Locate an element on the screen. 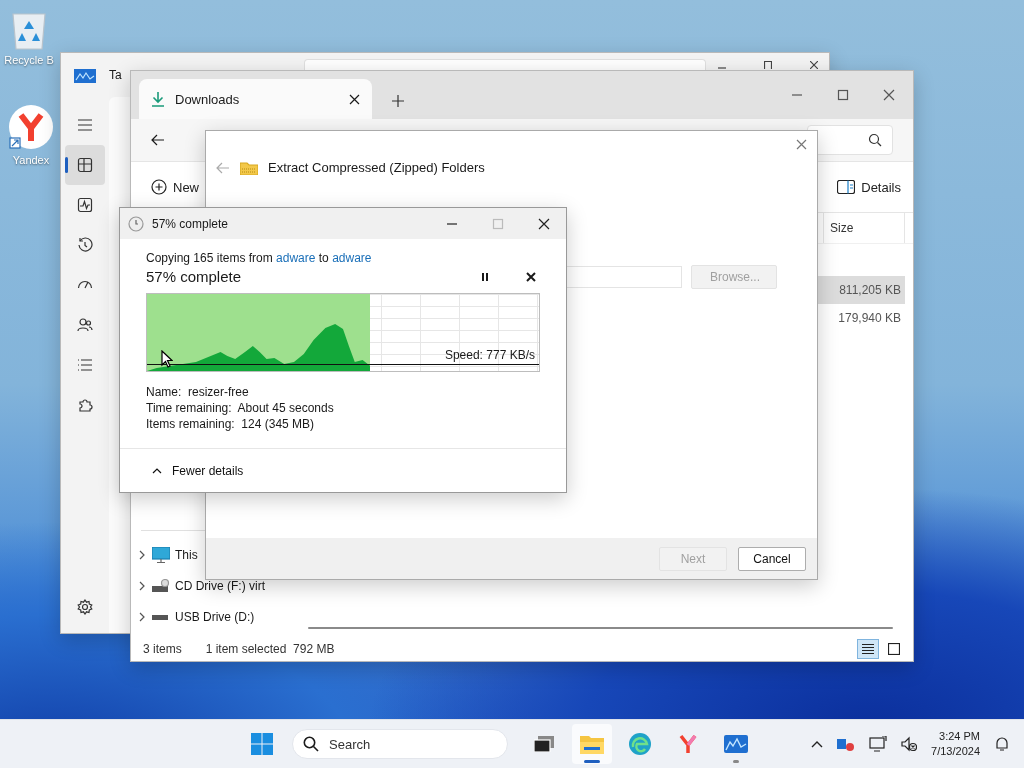 The image size is (1024, 768). detail-line: Items remaining: 124 (345 MB) is located at coordinates (231, 424).